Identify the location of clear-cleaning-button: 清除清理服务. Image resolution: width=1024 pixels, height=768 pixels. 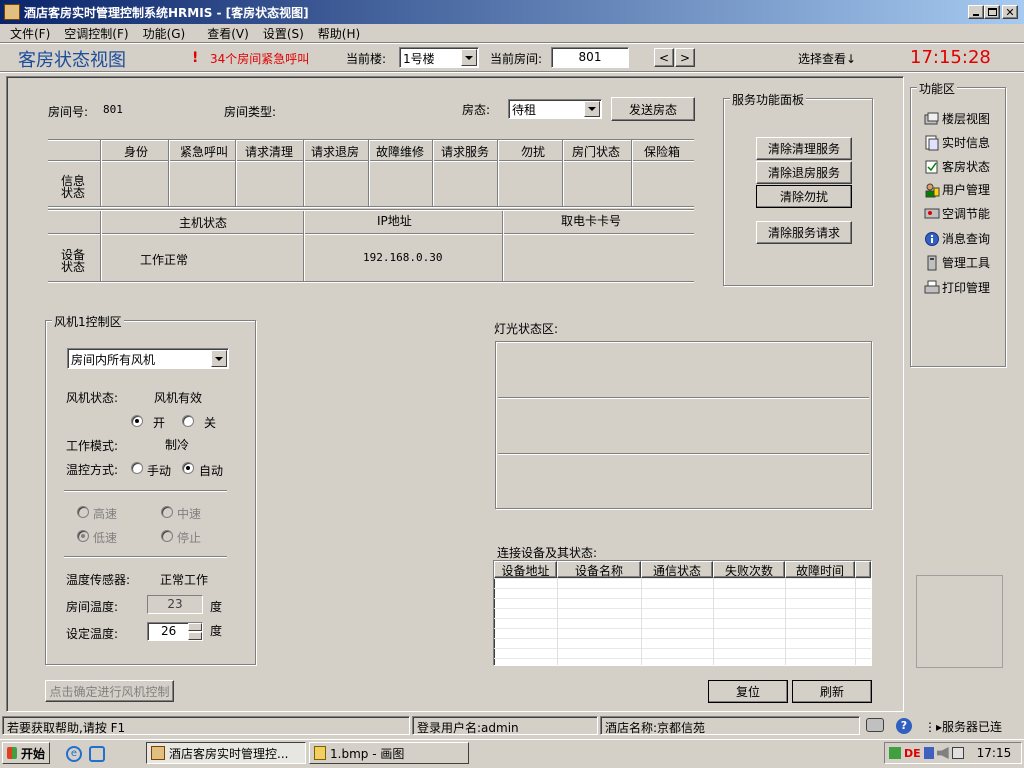
(804, 148).